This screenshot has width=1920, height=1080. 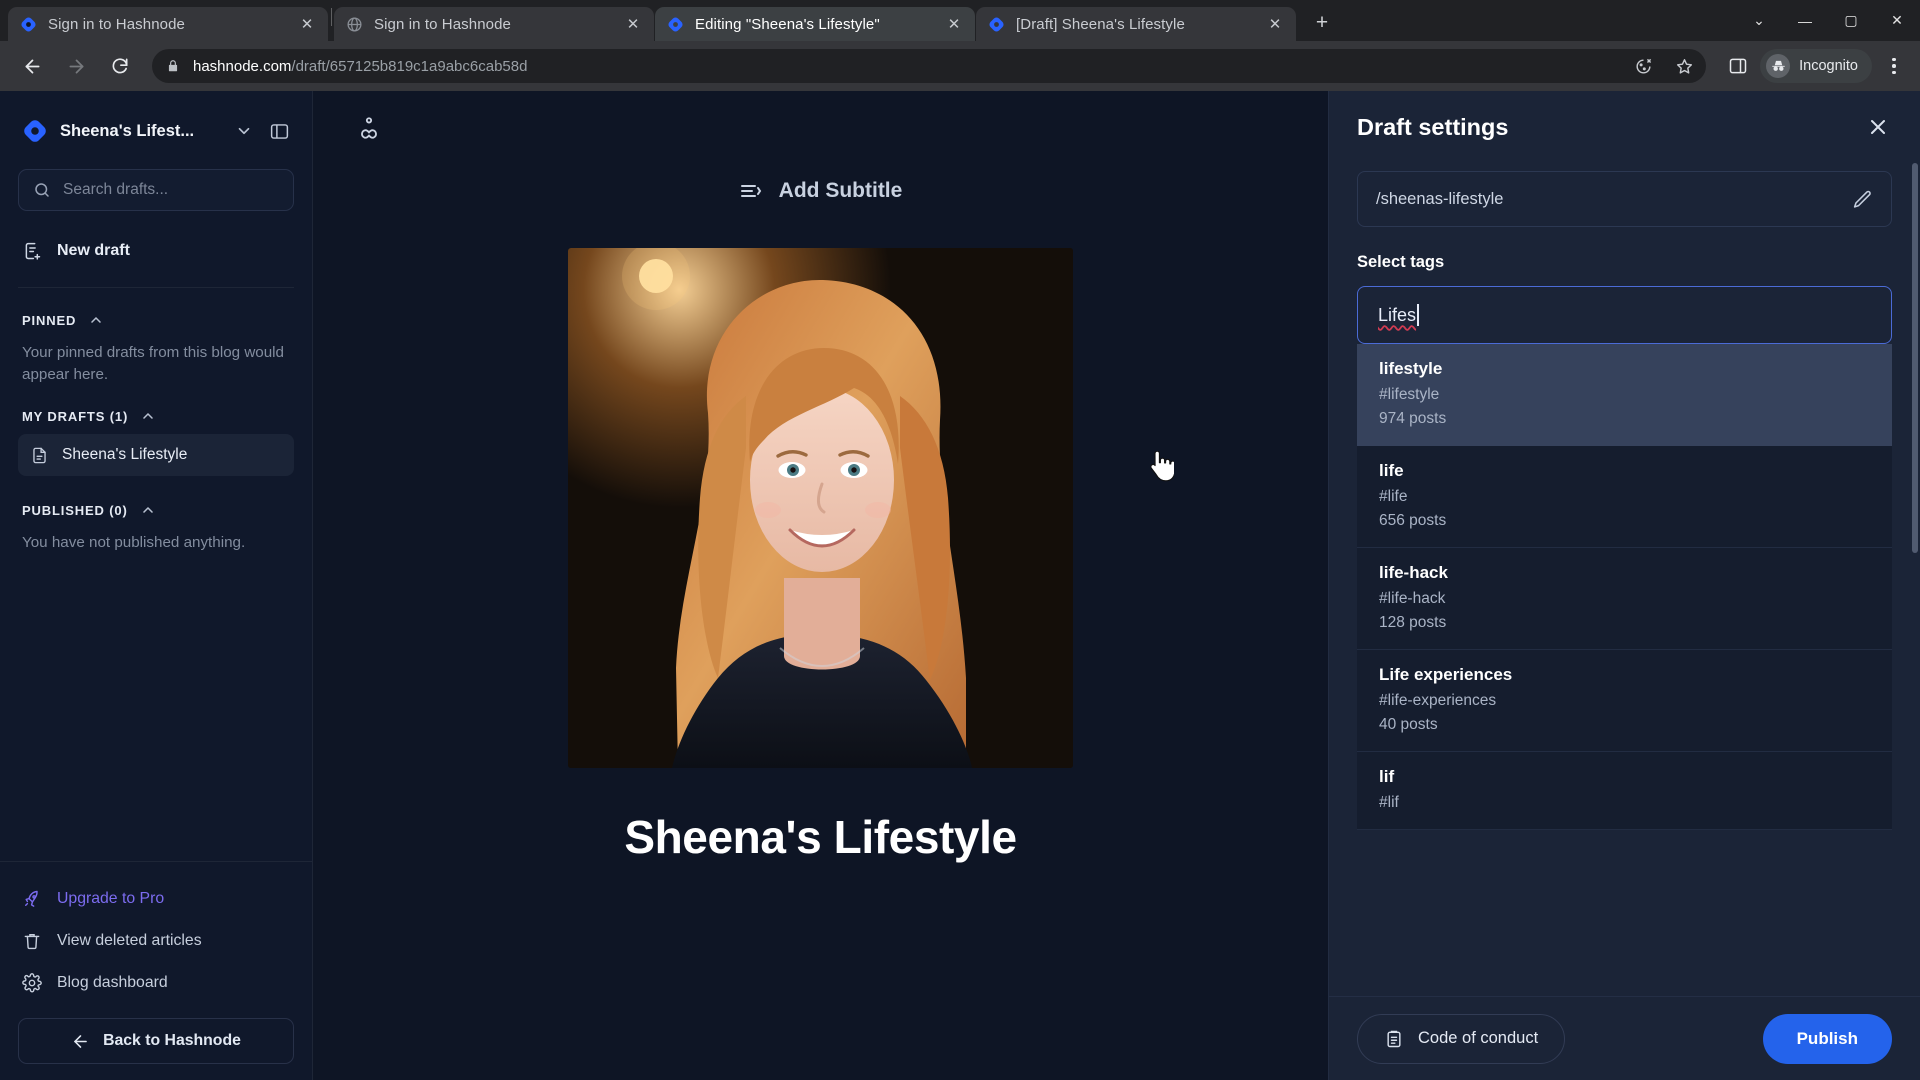 What do you see at coordinates (156, 320) in the screenshot?
I see `section-header-pinned: PINNED` at bounding box center [156, 320].